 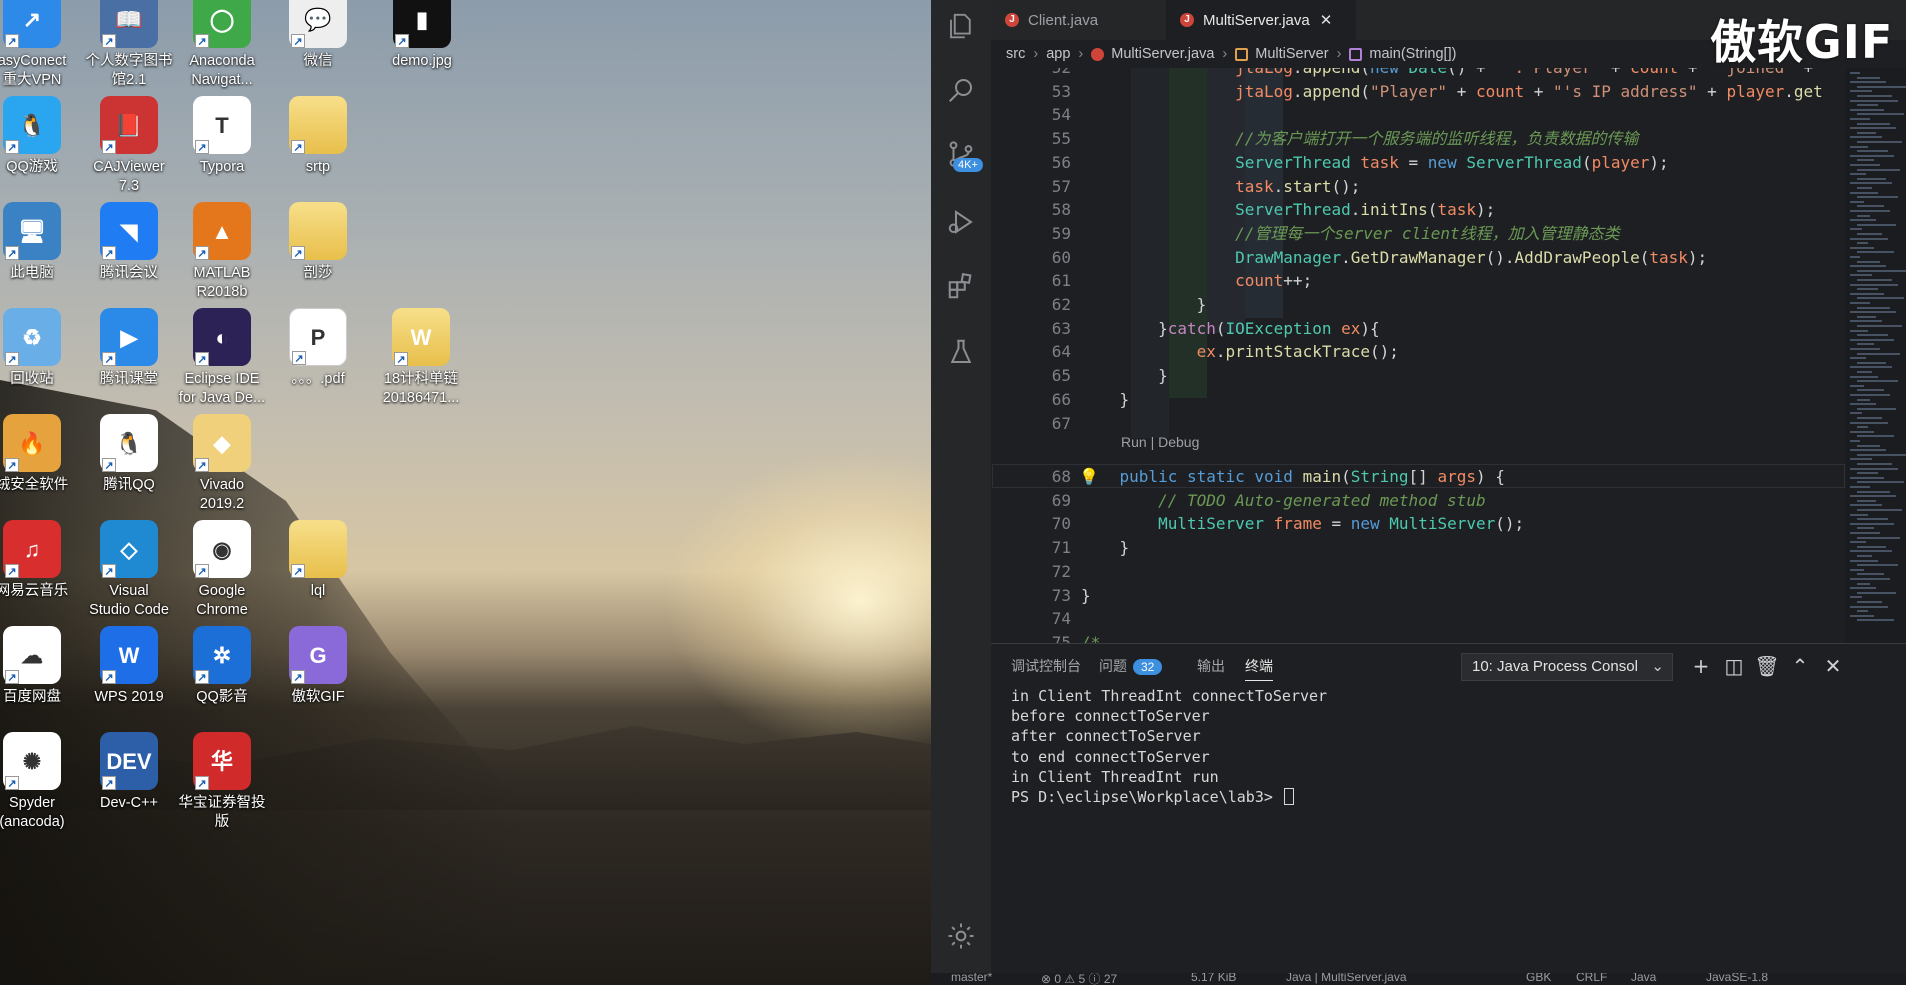 What do you see at coordinates (222, 473) in the screenshot?
I see `desktop-icon: ◆ ↗ Vivado 2019.2` at bounding box center [222, 473].